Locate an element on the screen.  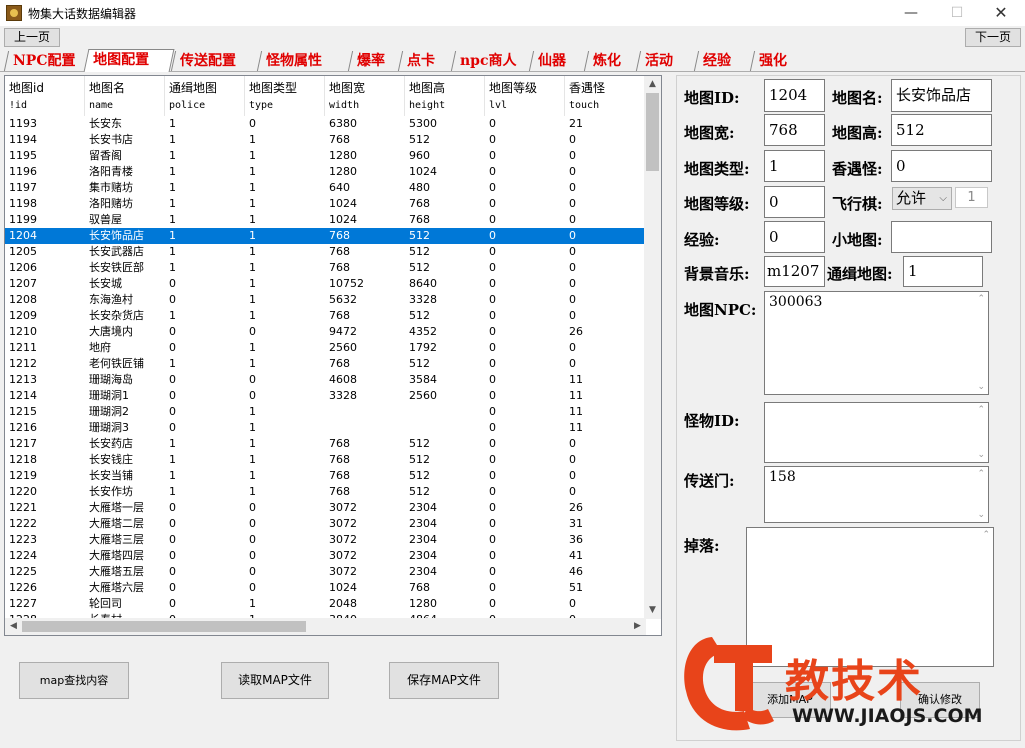
height-input: 512 is located at coordinates (941, 130).